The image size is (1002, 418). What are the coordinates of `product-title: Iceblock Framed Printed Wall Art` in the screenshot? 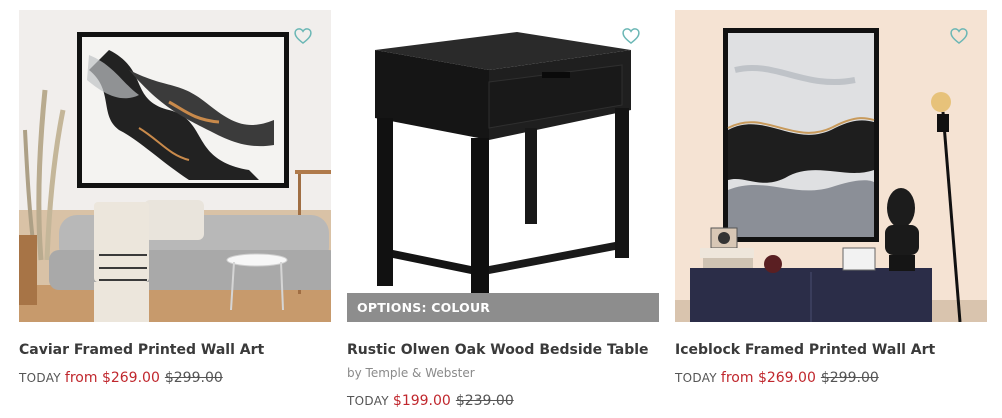 It's located at (805, 350).